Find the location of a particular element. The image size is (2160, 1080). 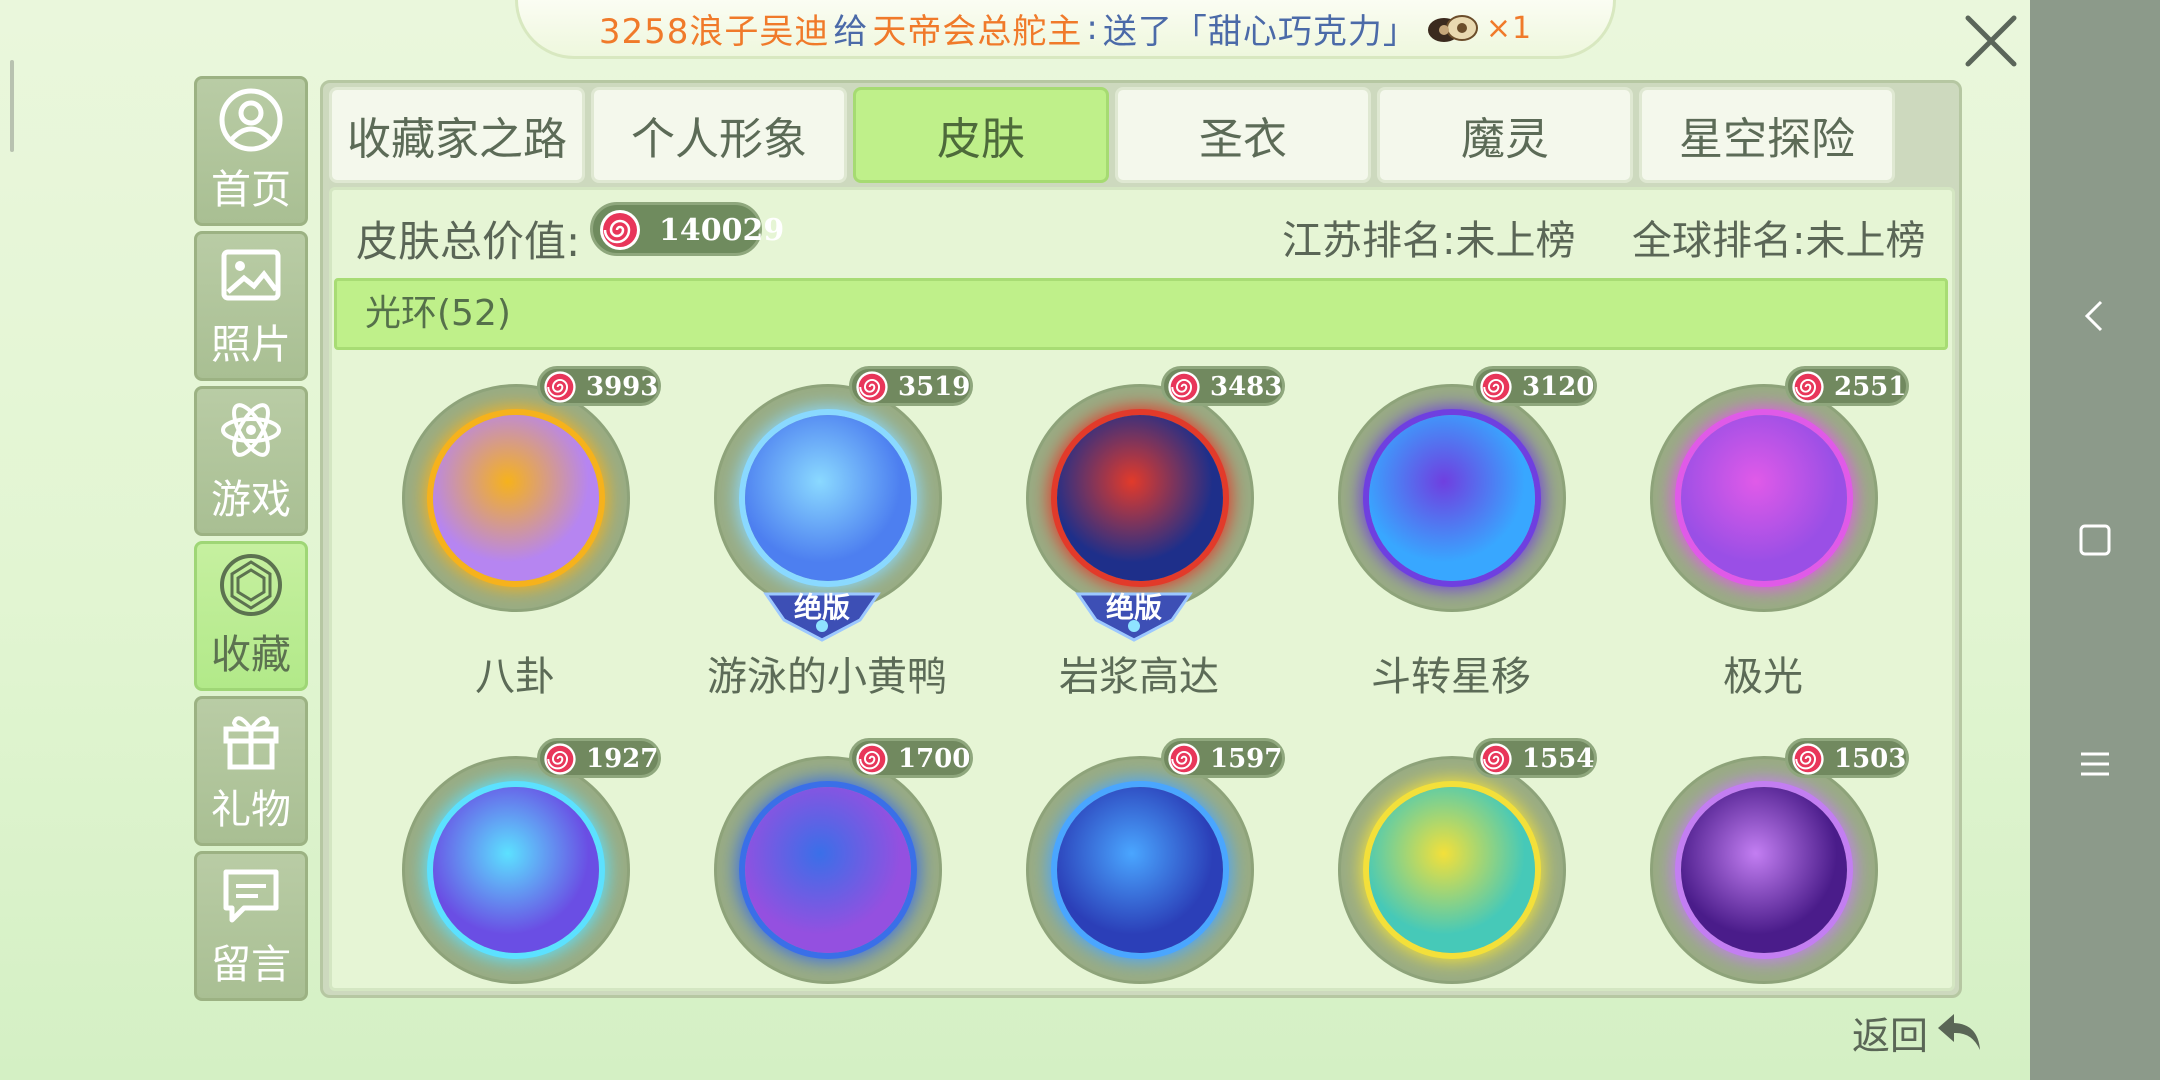

broadcast-colon: : is located at coordinates (1092, 28).